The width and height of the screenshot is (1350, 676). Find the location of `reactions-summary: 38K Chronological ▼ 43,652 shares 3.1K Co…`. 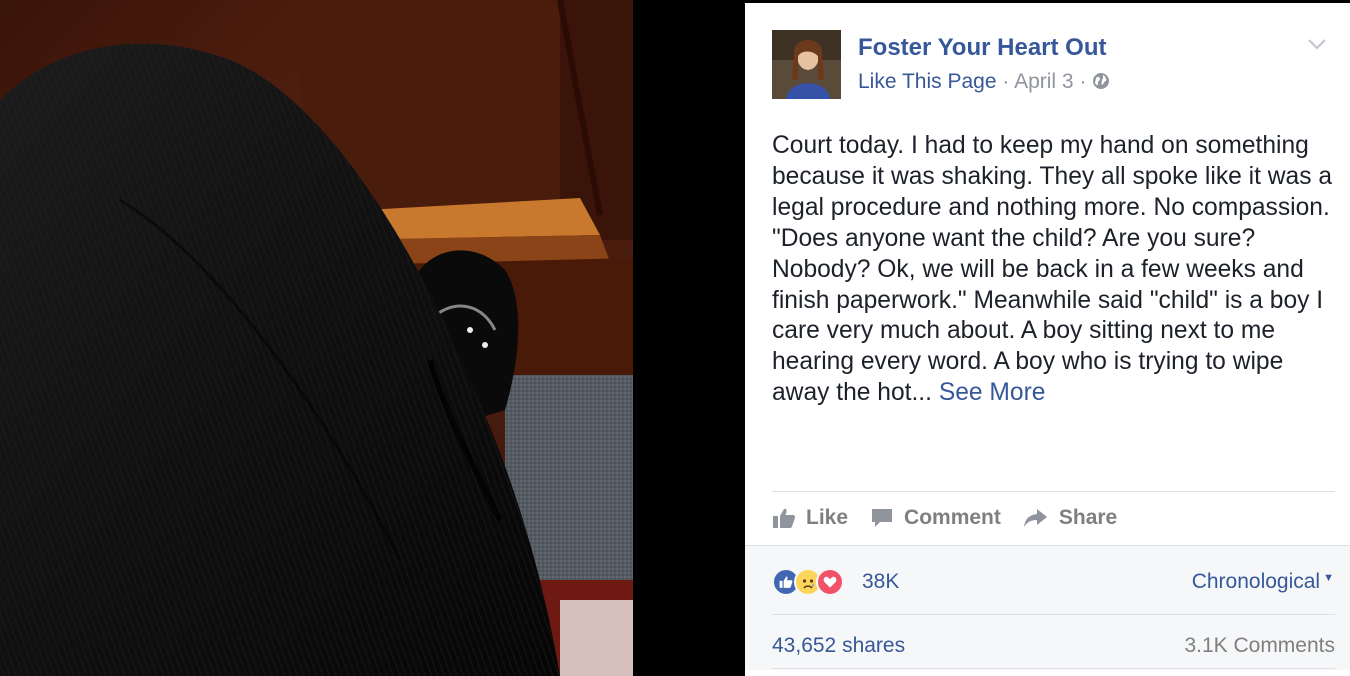

reactions-summary: 38K Chronological ▼ 43,652 shares 3.1K Co… is located at coordinates (1047, 608).